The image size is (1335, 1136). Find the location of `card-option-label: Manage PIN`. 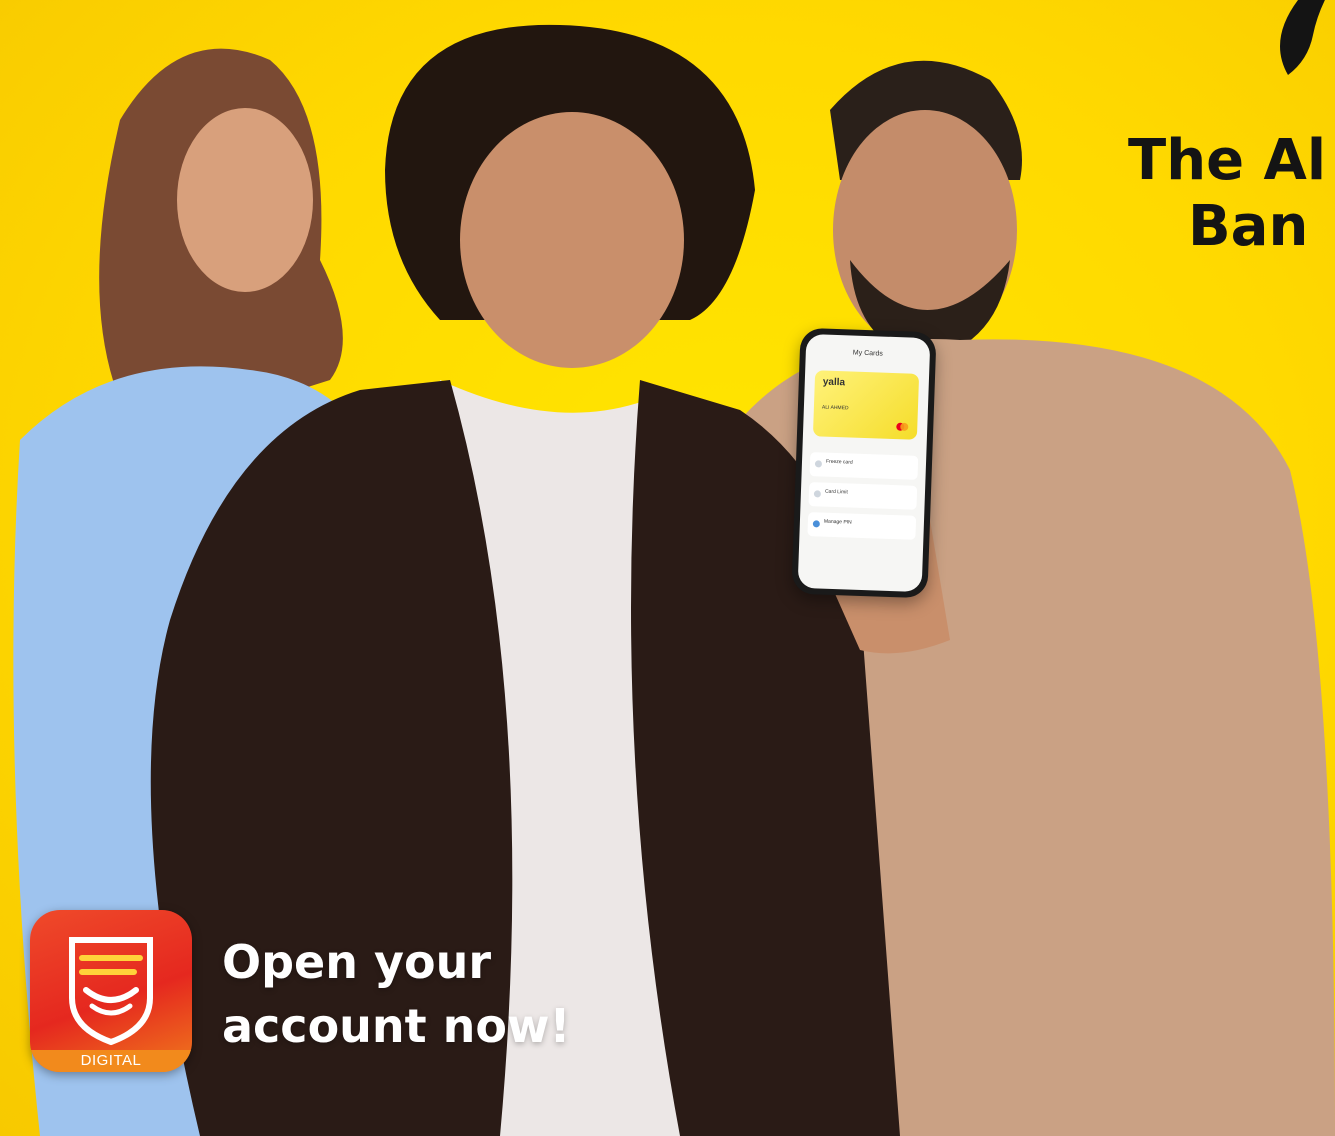

card-option-label: Manage PIN is located at coordinates (837, 522).